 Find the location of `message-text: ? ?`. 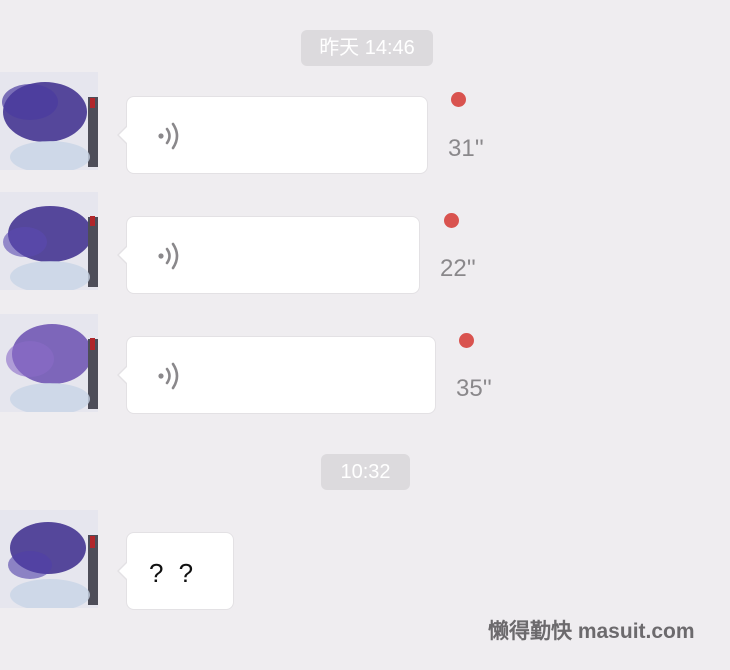

message-text: ? ? is located at coordinates (173, 573).